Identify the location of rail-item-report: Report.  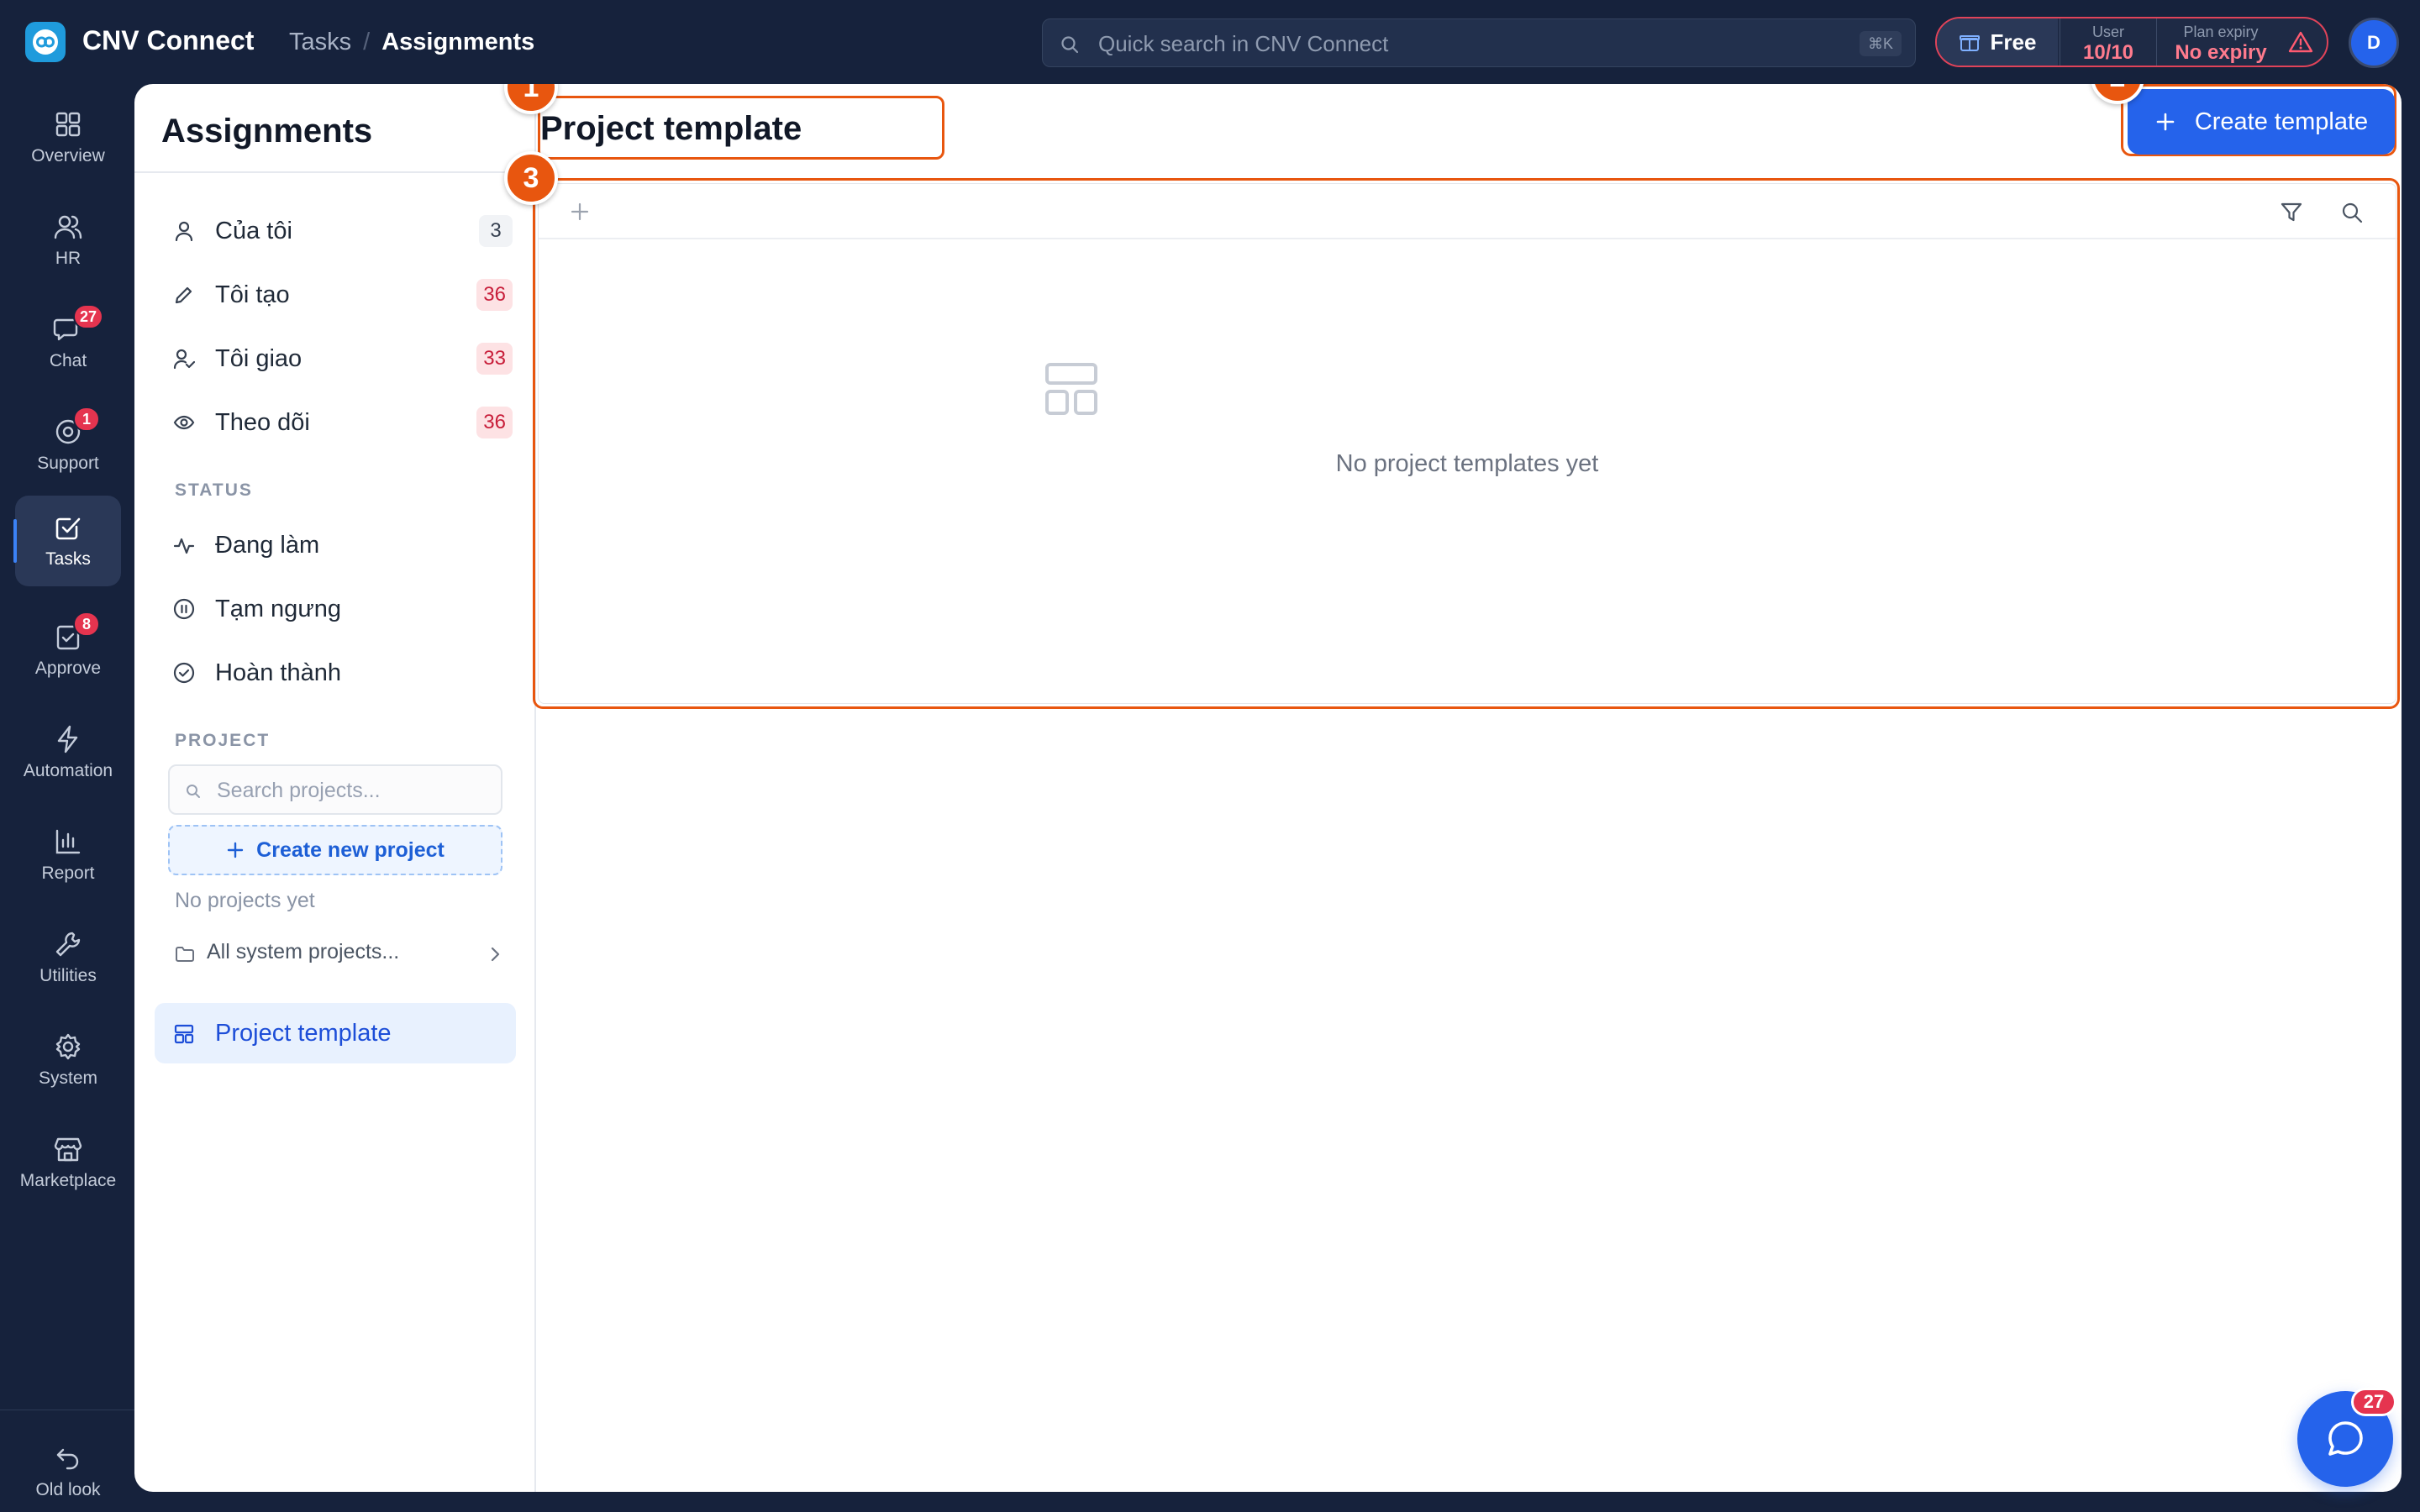
(68, 855).